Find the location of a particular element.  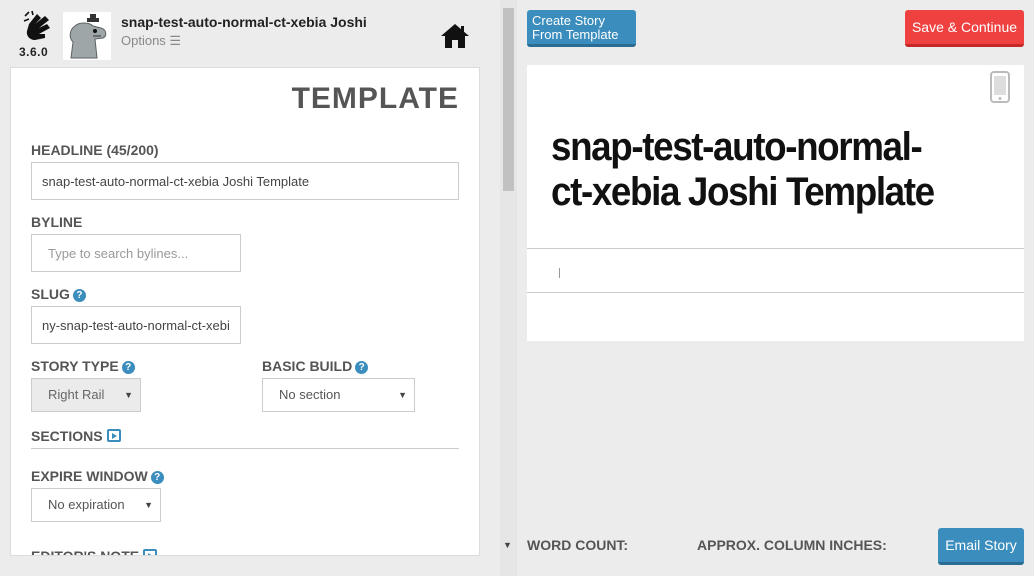

slug-input is located at coordinates (136, 325).